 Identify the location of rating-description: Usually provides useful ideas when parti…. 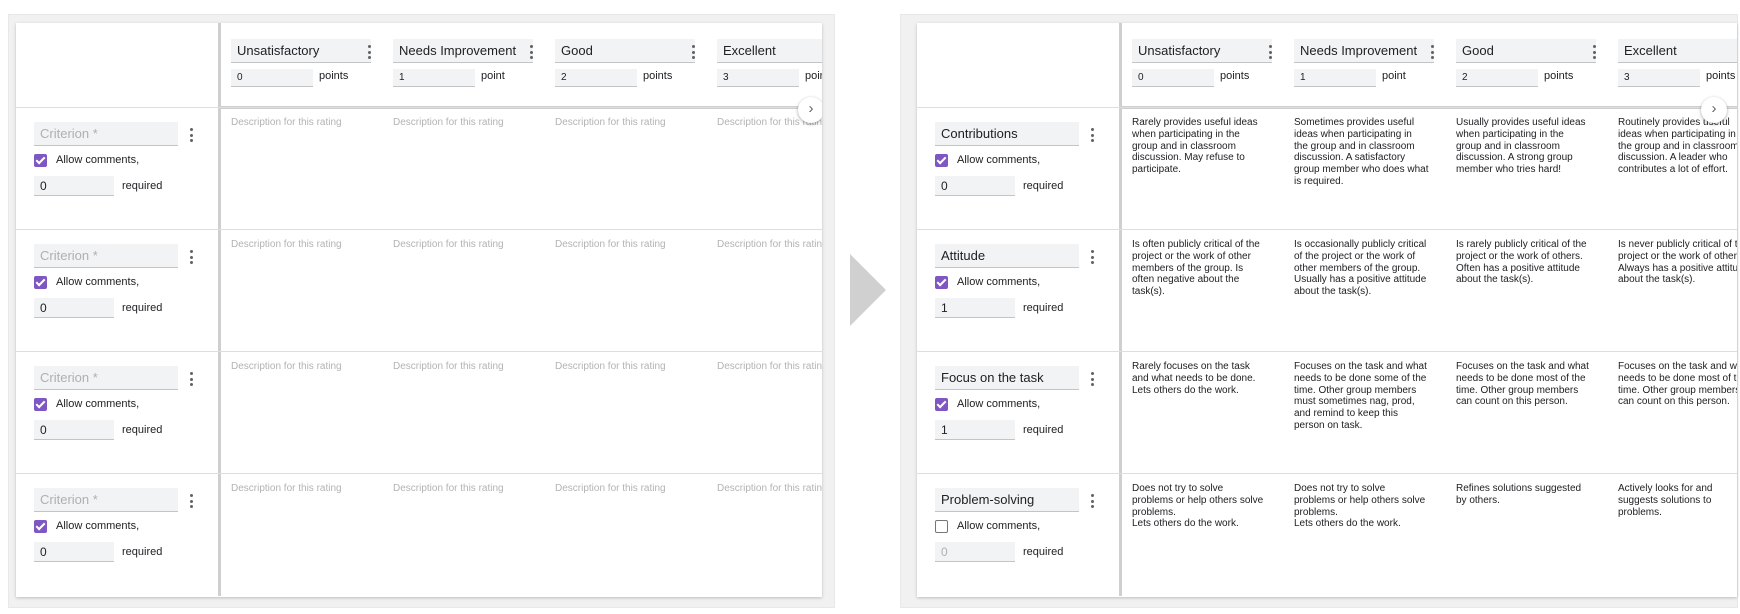
(1524, 146).